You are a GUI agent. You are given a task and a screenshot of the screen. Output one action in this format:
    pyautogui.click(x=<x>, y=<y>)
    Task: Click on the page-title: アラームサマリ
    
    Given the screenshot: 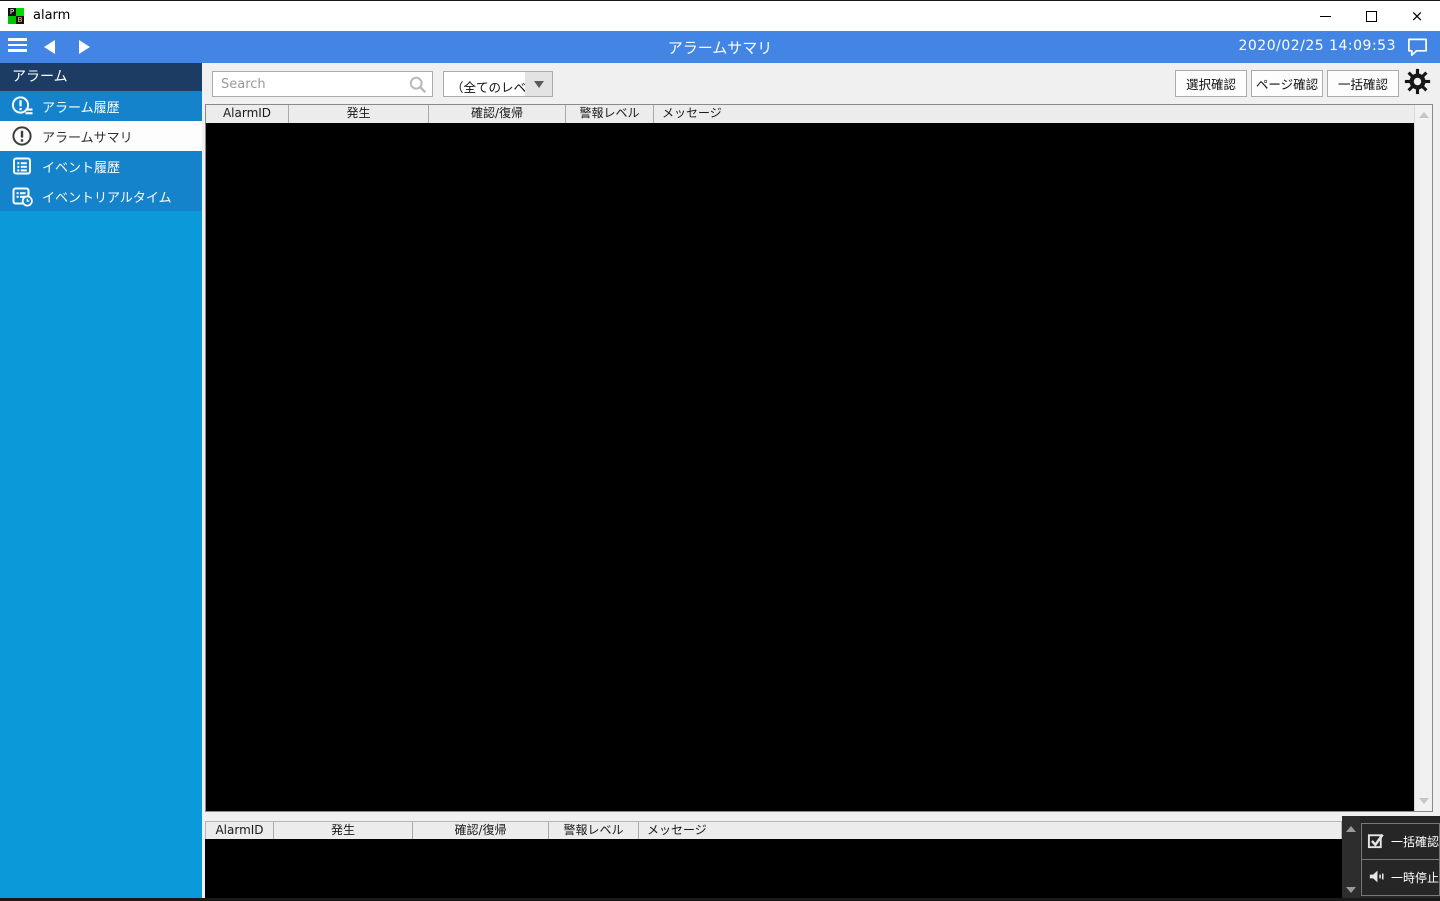 What is the action you would take?
    pyautogui.click(x=720, y=48)
    